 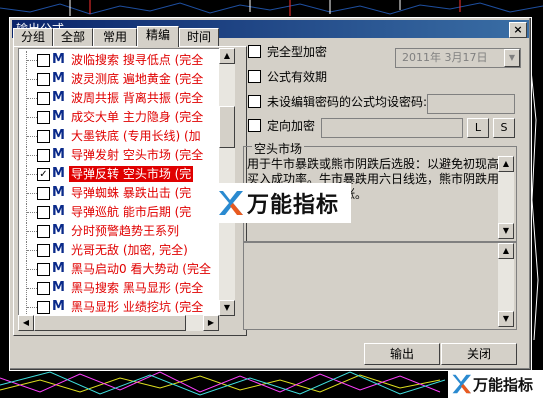 I want to click on target-encrypt-field, so click(x=392, y=128).